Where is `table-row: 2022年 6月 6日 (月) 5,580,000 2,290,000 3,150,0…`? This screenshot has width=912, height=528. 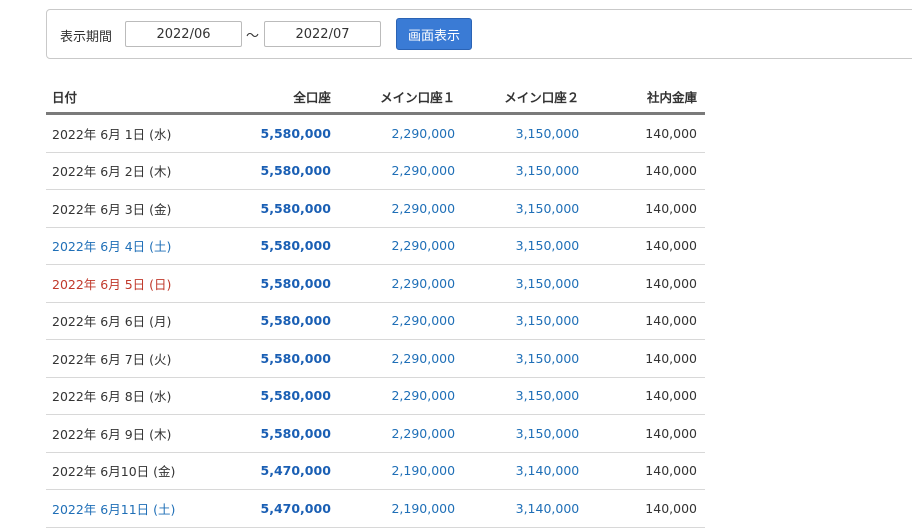
table-row: 2022年 6月 6日 (月) 5,580,000 2,290,000 3,150,0… is located at coordinates (375, 321).